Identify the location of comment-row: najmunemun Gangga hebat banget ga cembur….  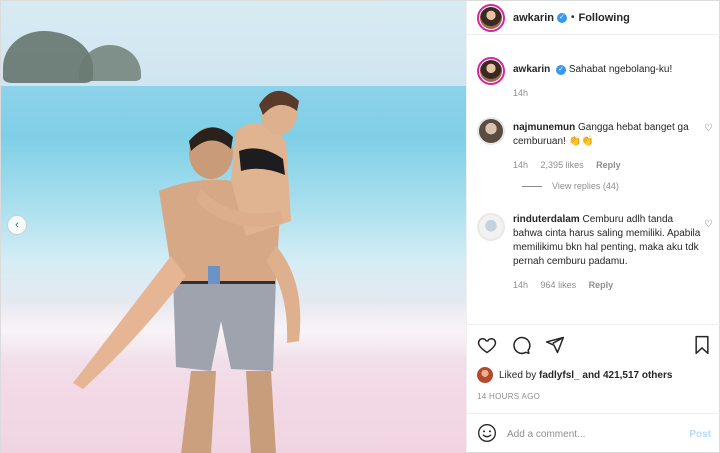
(590, 144).